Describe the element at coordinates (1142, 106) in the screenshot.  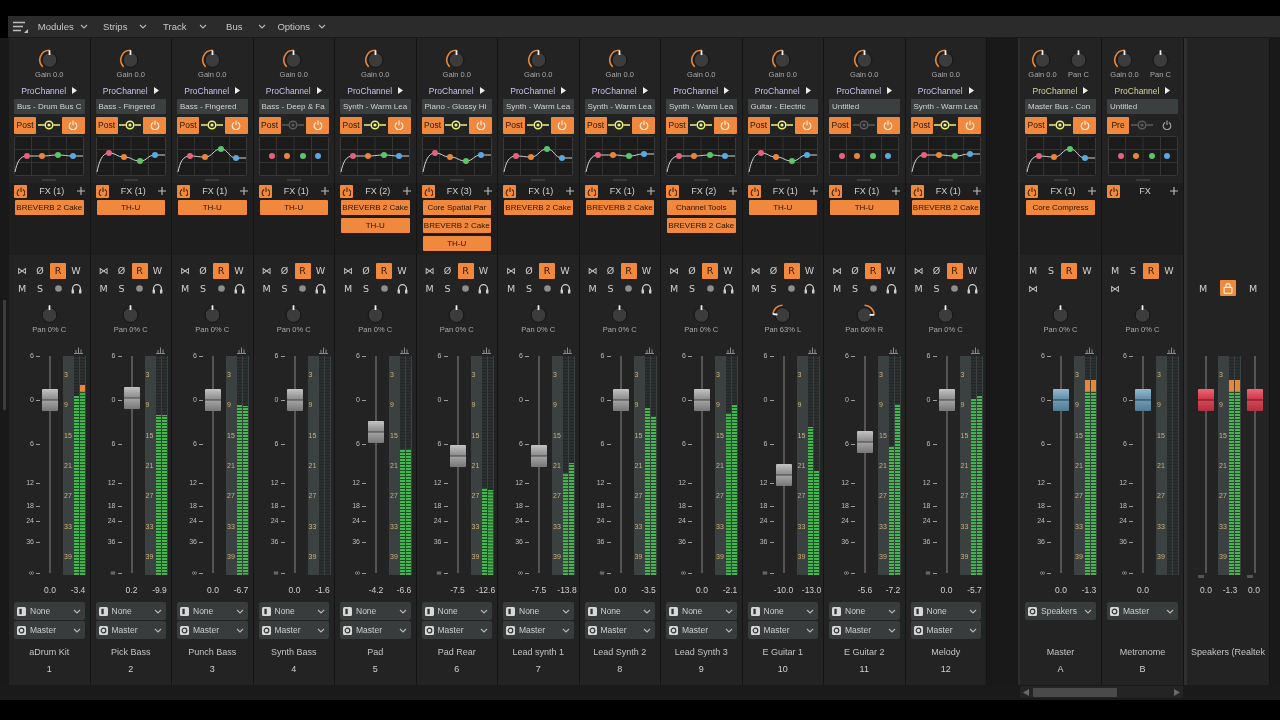
I see `preset-field: Untitled` at that location.